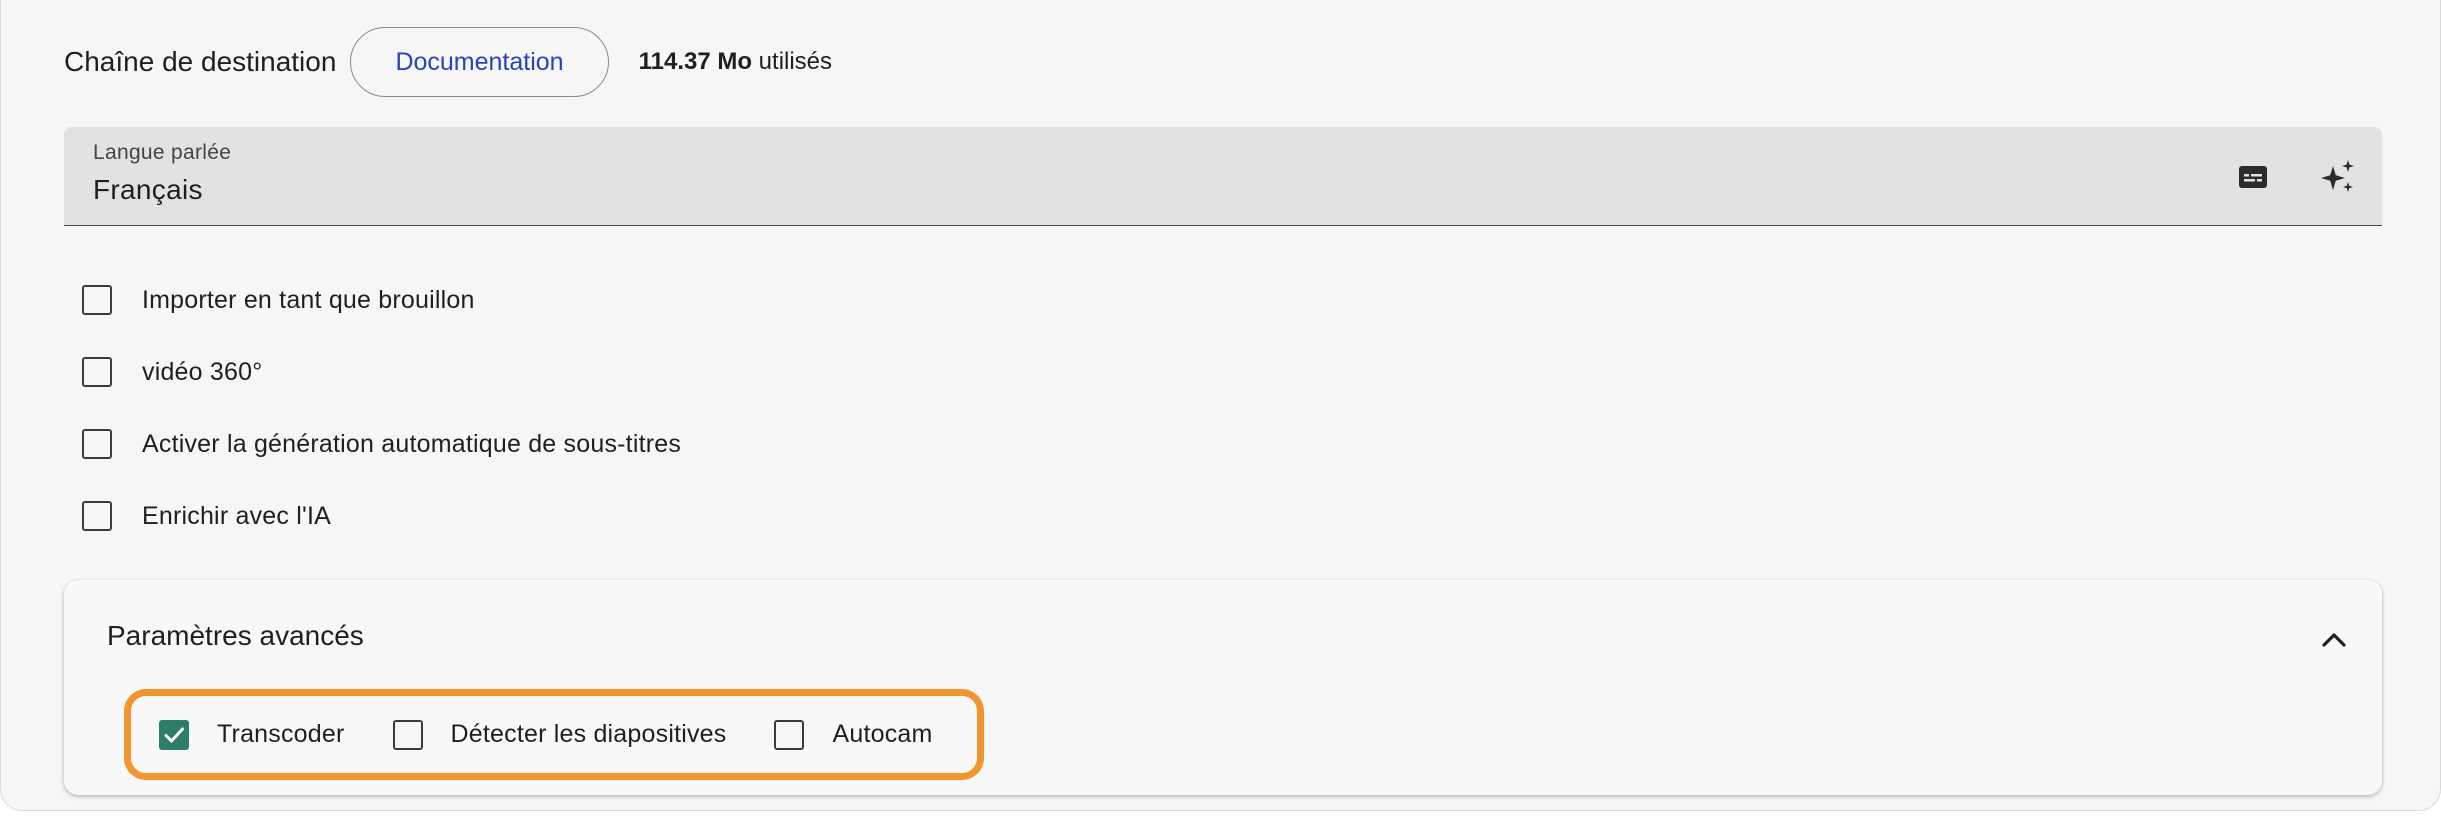 Image resolution: width=2441 pixels, height=823 pixels. What do you see at coordinates (97, 444) in the screenshot?
I see `auto-subtitles-checkbox` at bounding box center [97, 444].